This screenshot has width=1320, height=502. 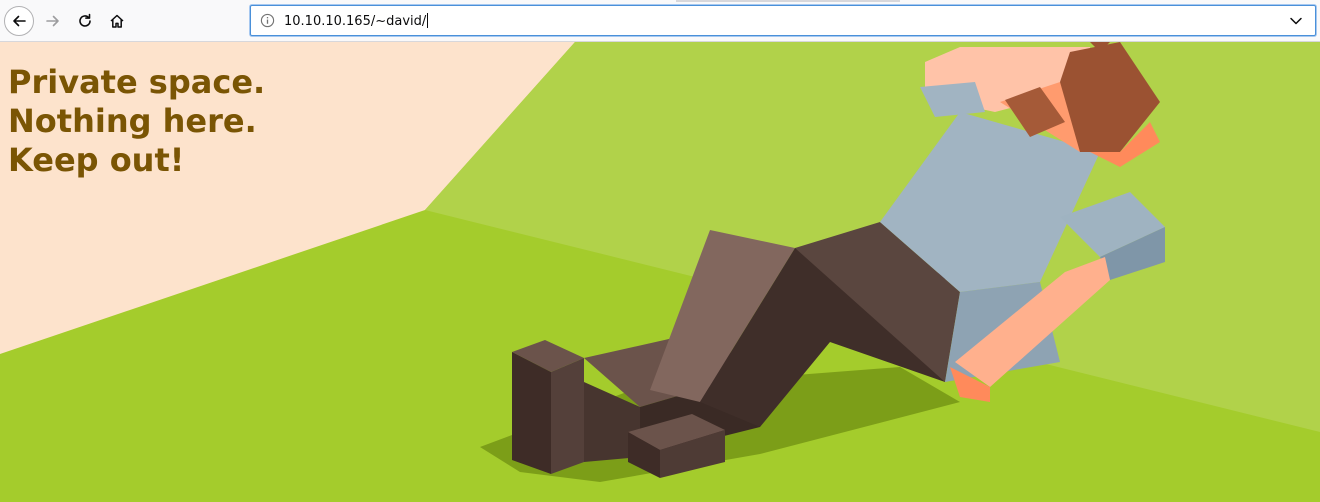 I want to click on reload-icon, so click(x=85, y=20).